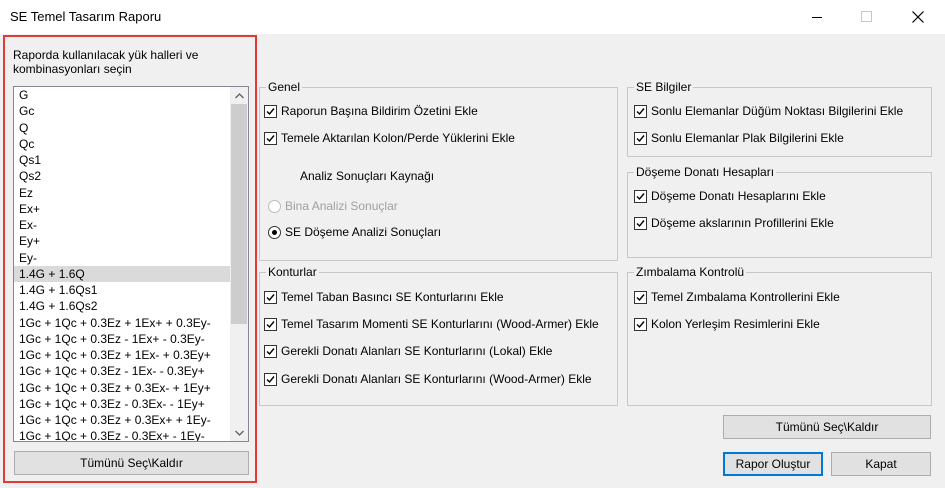 This screenshot has width=945, height=488. I want to click on close-icon, so click(918, 17).